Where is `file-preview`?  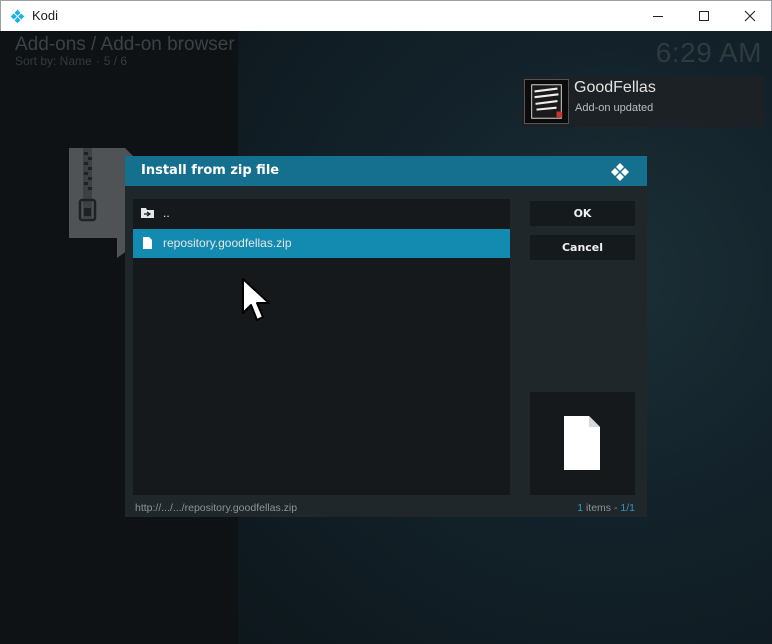 file-preview is located at coordinates (582, 443).